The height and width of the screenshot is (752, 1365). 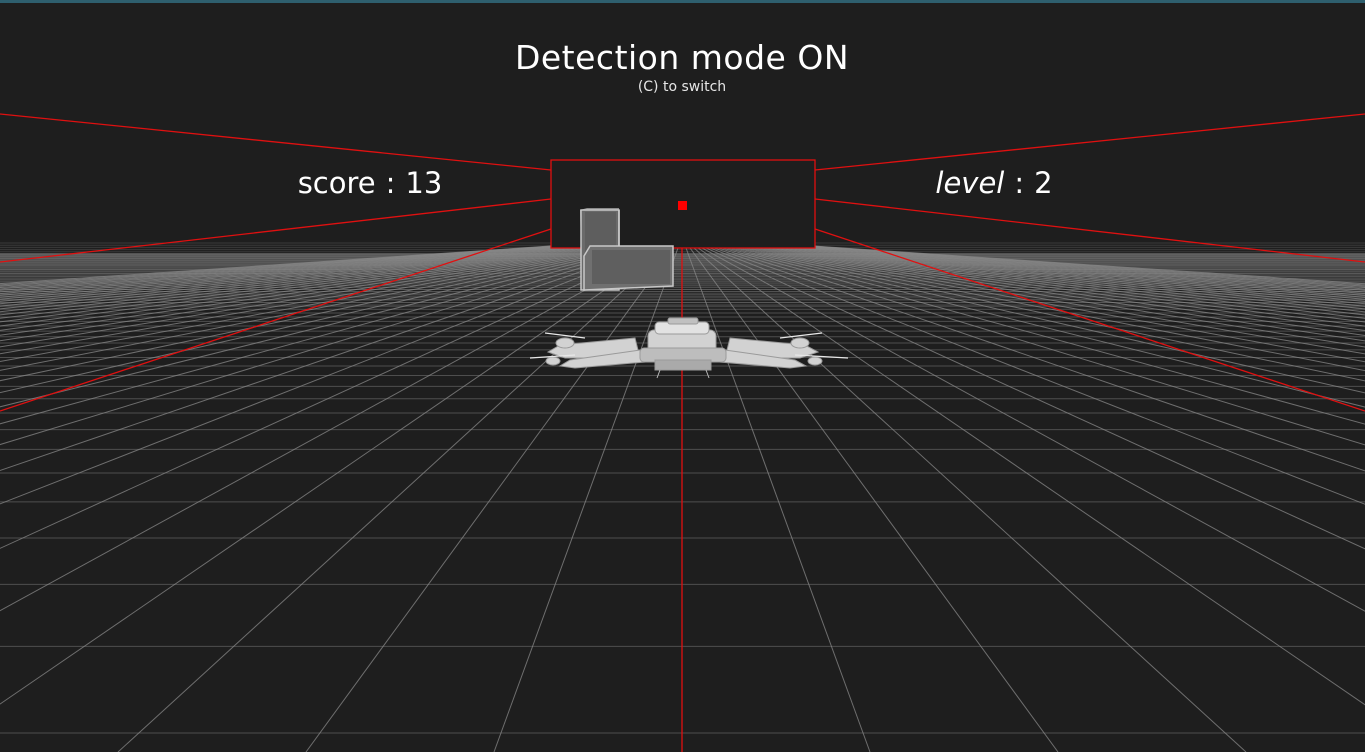 I want to click on mode-switch-hint: (C) to switch, so click(x=682, y=87).